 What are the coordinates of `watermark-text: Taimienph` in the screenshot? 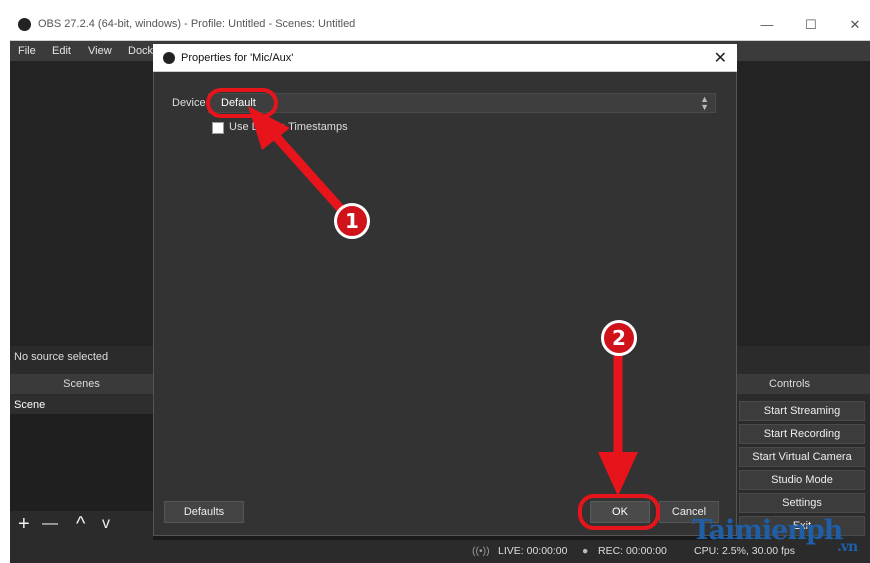 It's located at (767, 530).